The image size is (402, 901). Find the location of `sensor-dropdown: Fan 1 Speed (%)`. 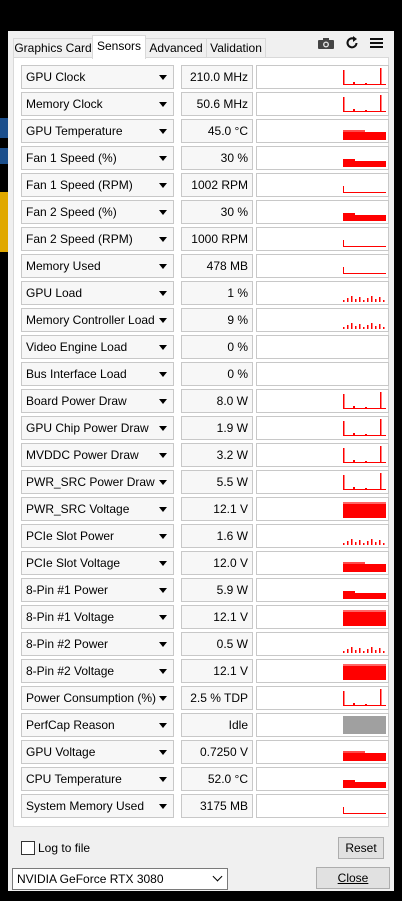

sensor-dropdown: Fan 1 Speed (%) is located at coordinates (97, 158).